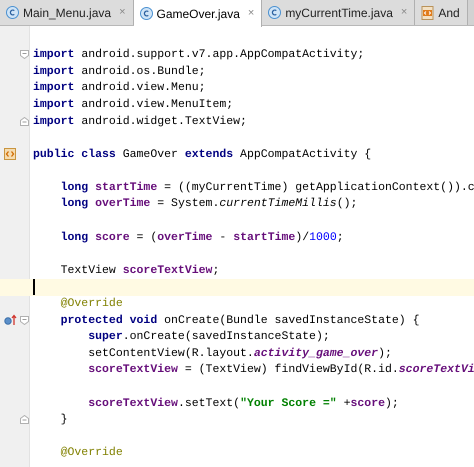 Image resolution: width=474 pixels, height=467 pixels. What do you see at coordinates (208, 337) in the screenshot?
I see `code-line: super.onCreate(savedInstanceState);` at bounding box center [208, 337].